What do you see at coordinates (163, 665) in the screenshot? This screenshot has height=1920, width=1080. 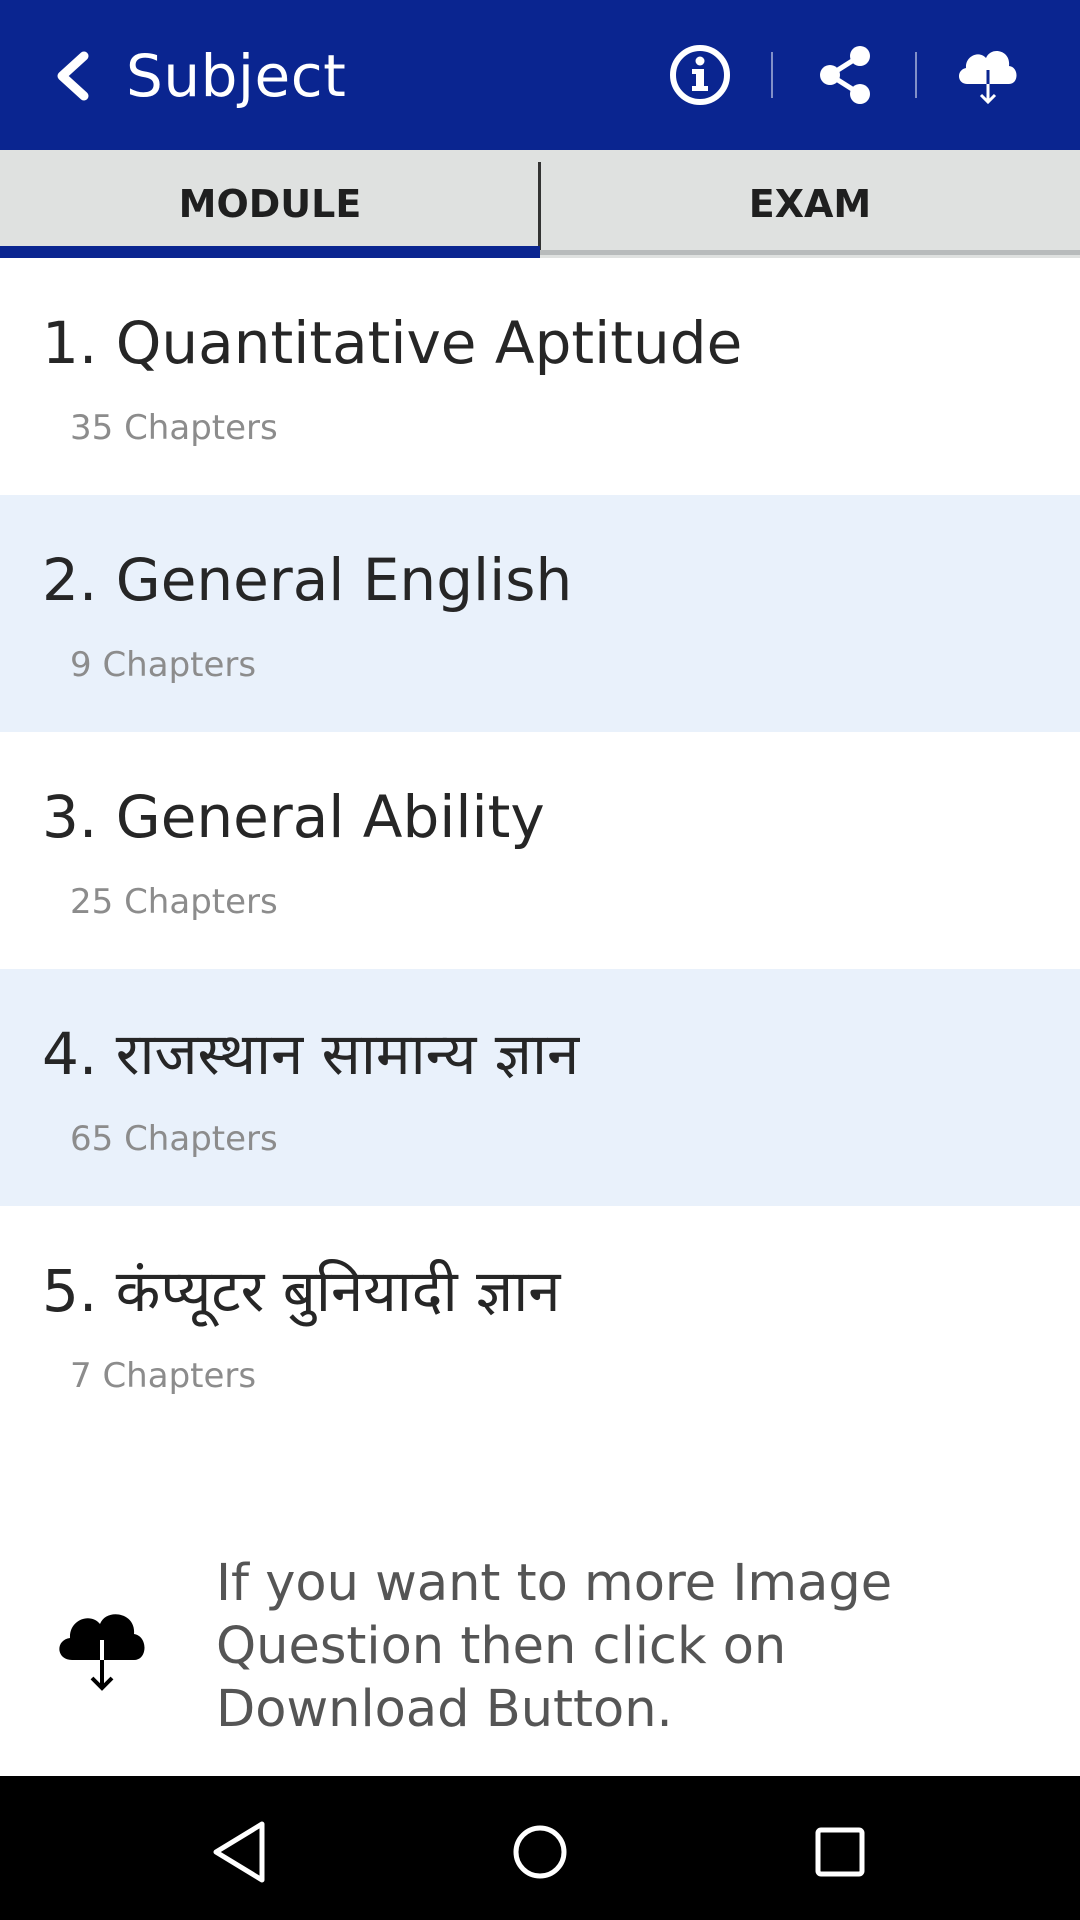 I see `chapter-count: 9 Chapters` at bounding box center [163, 665].